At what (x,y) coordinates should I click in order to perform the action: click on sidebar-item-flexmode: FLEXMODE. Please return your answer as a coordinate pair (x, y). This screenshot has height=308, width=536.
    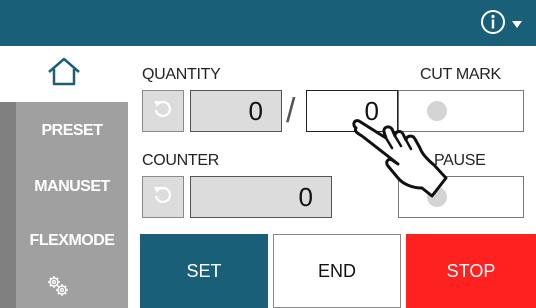
    Looking at the image, I should click on (72, 241).